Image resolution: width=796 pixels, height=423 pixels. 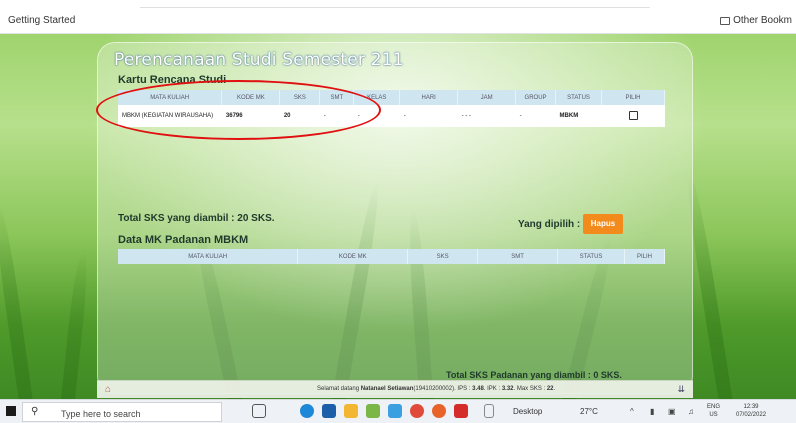 What do you see at coordinates (387, 389) in the screenshot?
I see `user-name: Natanael Setiawan` at bounding box center [387, 389].